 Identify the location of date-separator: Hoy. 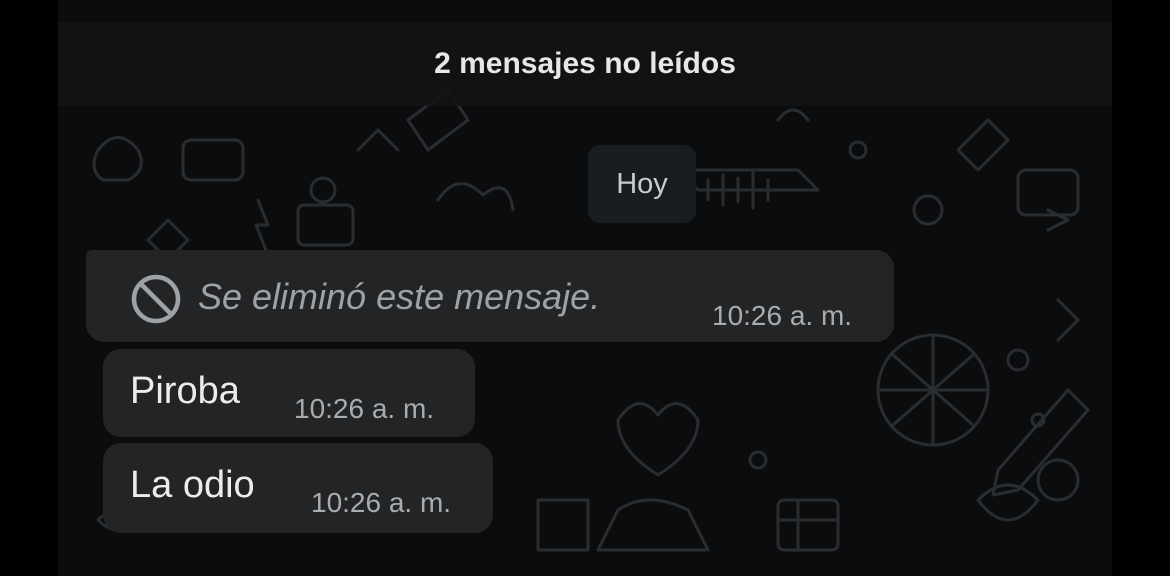
(642, 184).